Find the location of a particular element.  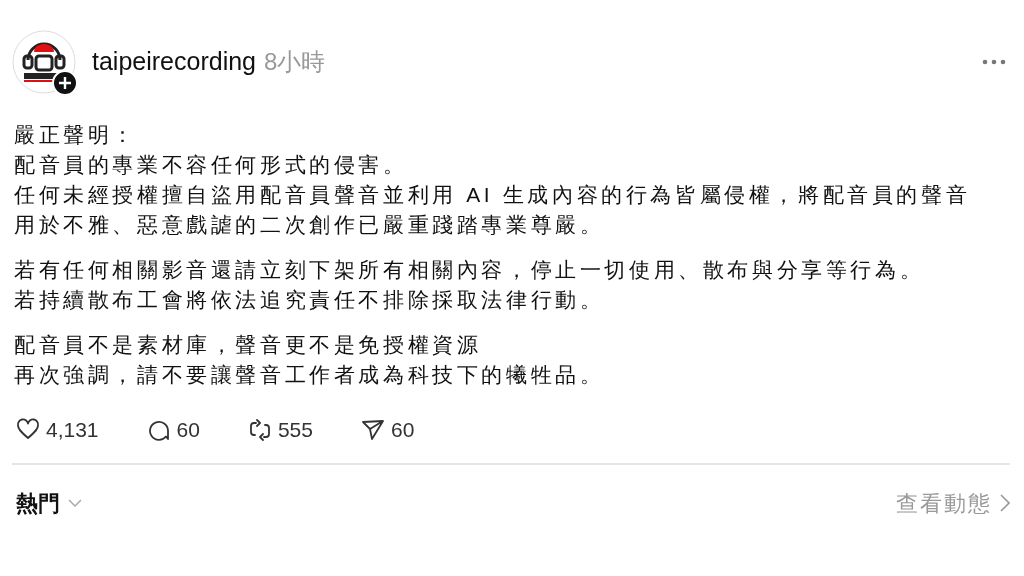

post-text-line: 若持續散布工會將依法追究責任不排除採取法律行動。 is located at coordinates (309, 300).